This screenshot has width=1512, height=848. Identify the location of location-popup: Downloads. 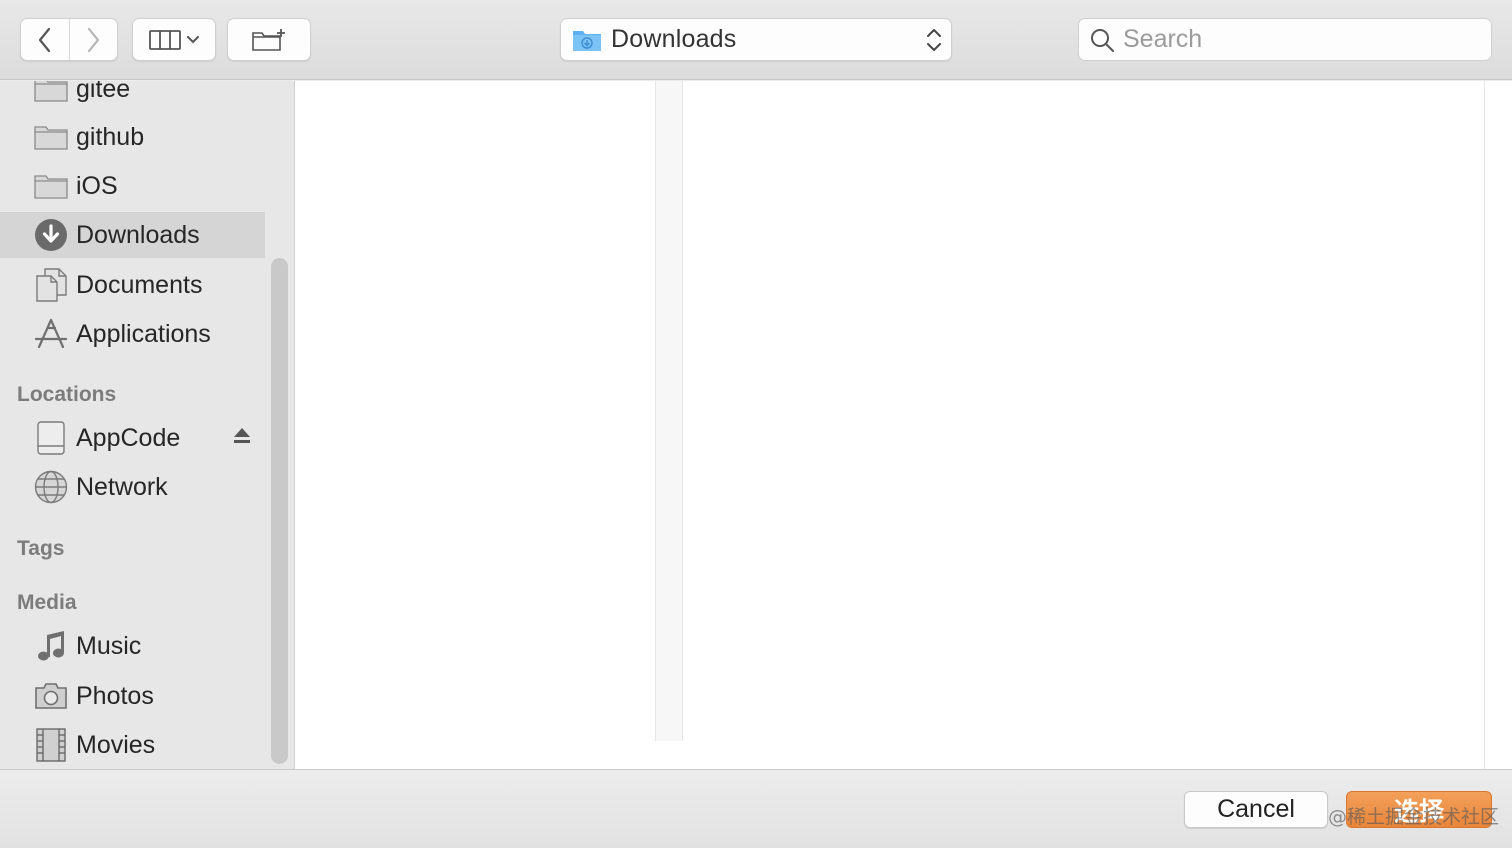
(756, 39).